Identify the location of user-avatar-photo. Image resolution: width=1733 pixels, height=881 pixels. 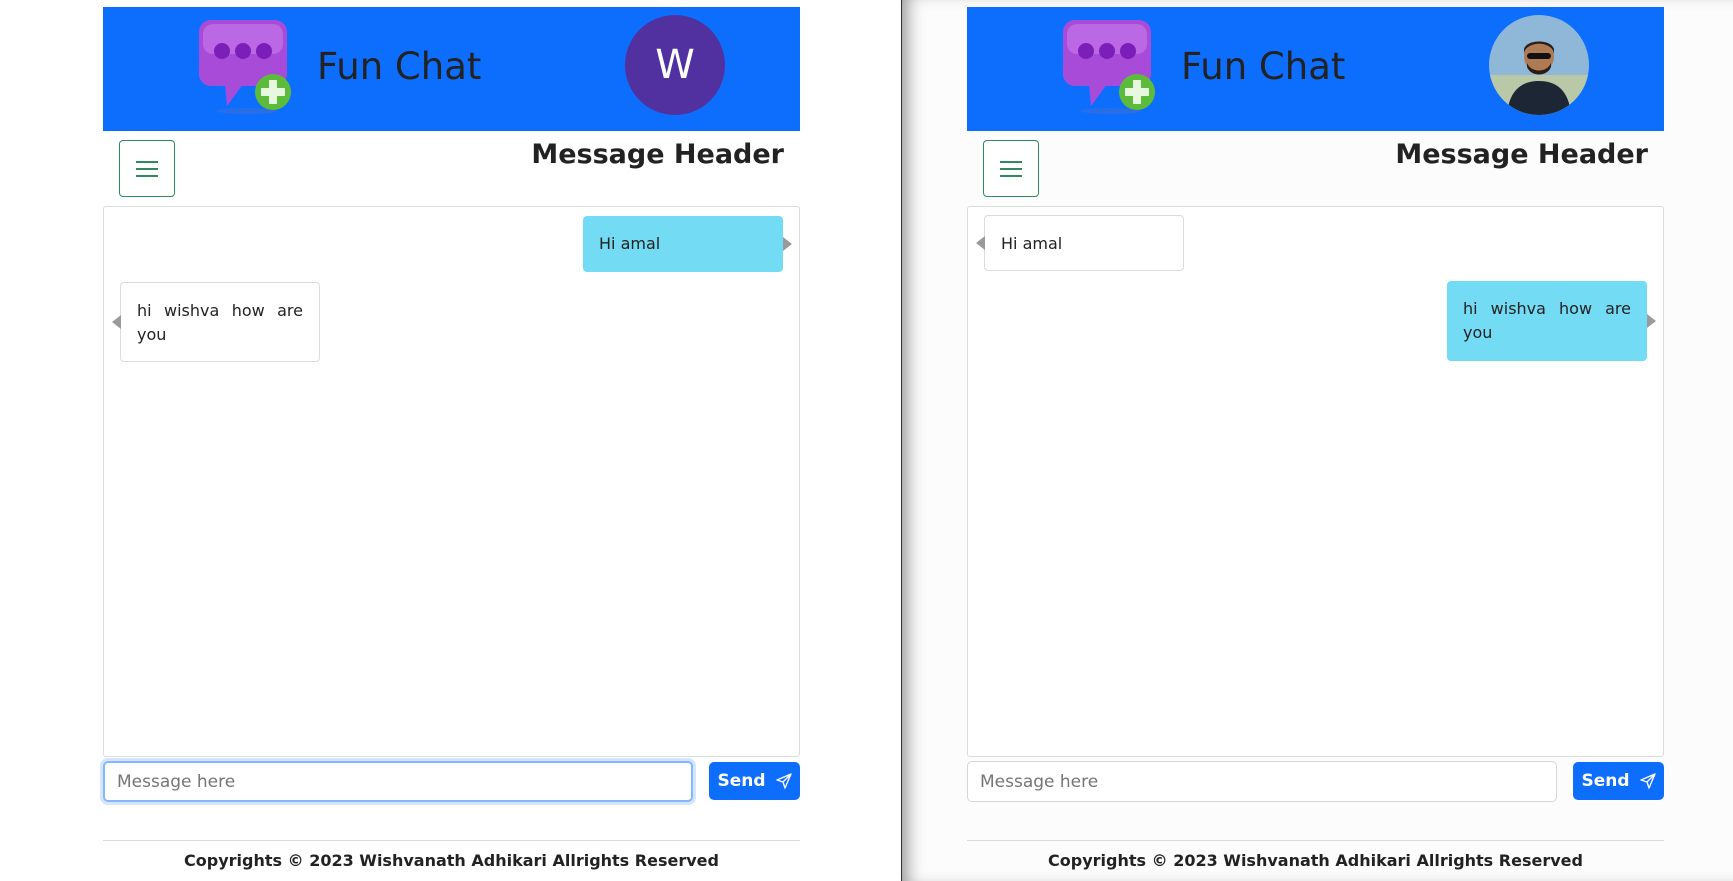
(1539, 65).